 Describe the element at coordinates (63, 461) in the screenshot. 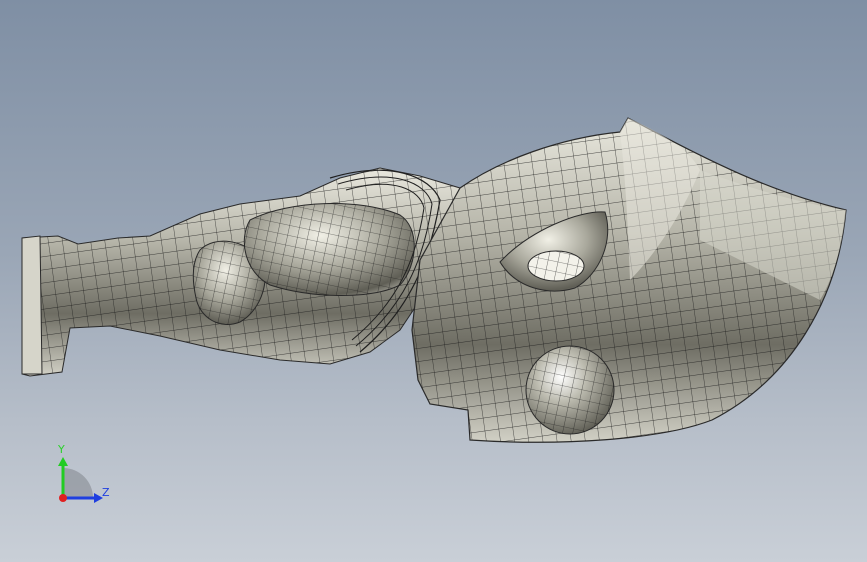

I see `y-axis-arrowhead-icon` at that location.